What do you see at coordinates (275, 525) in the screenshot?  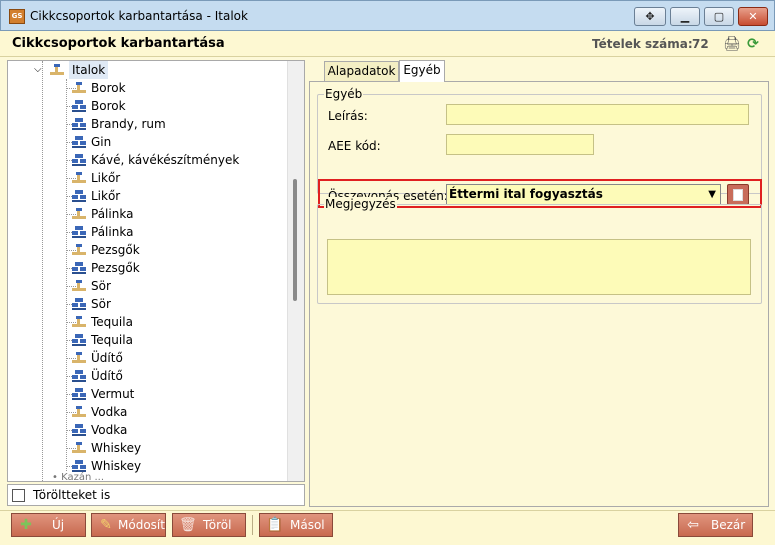 I see `copy-doc-icon: 📋` at bounding box center [275, 525].